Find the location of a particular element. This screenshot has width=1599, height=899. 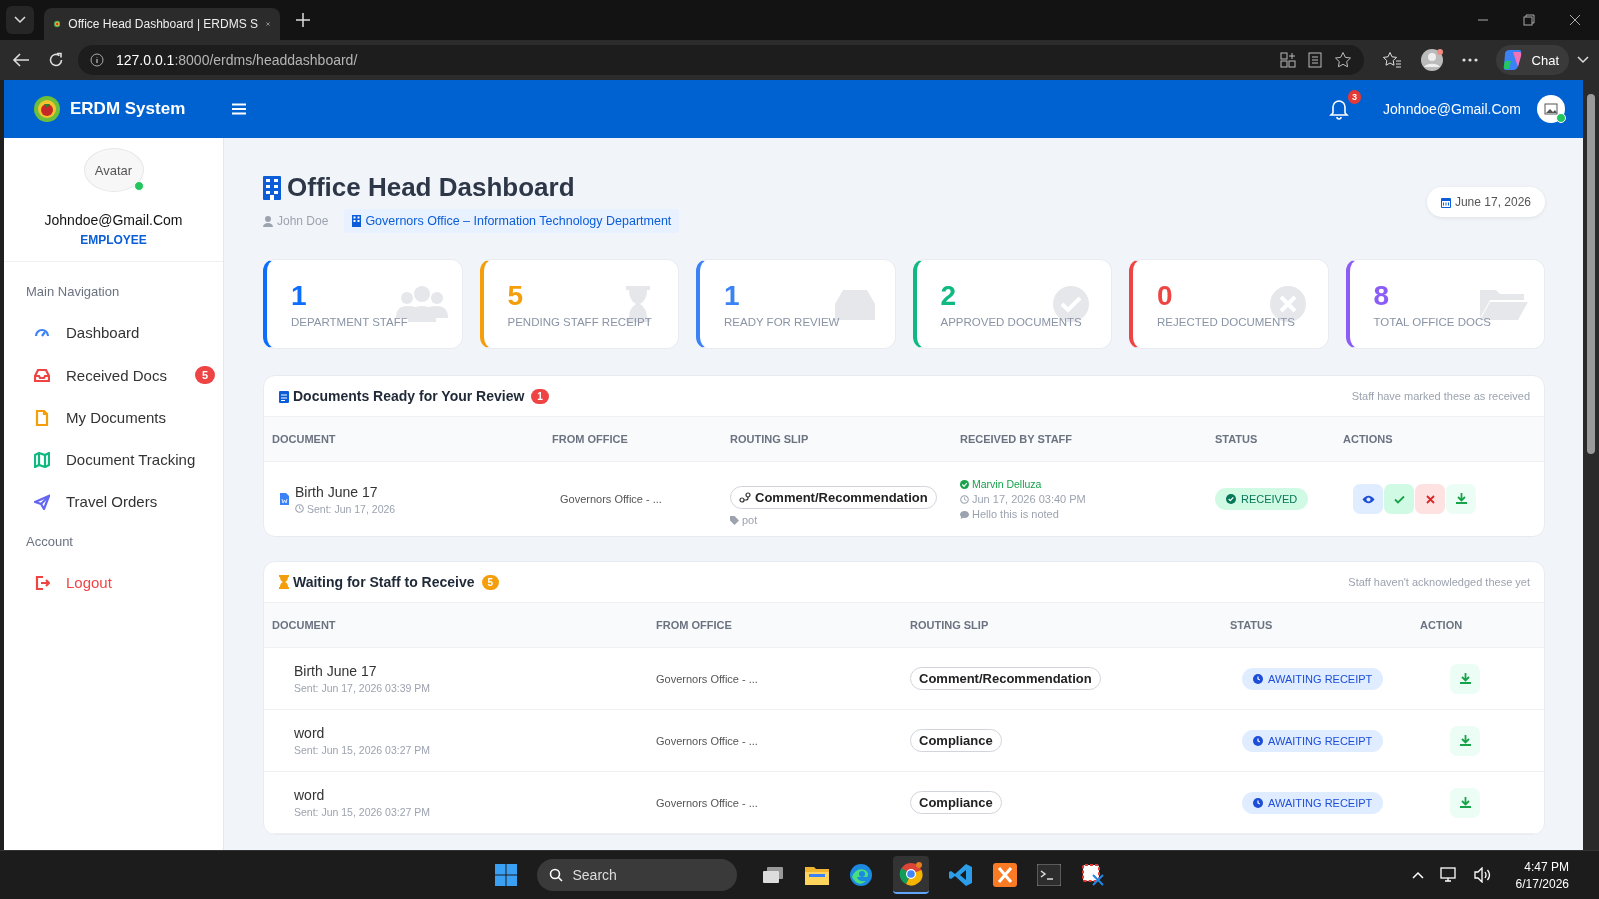

apps-icon is located at coordinates (1287, 60).